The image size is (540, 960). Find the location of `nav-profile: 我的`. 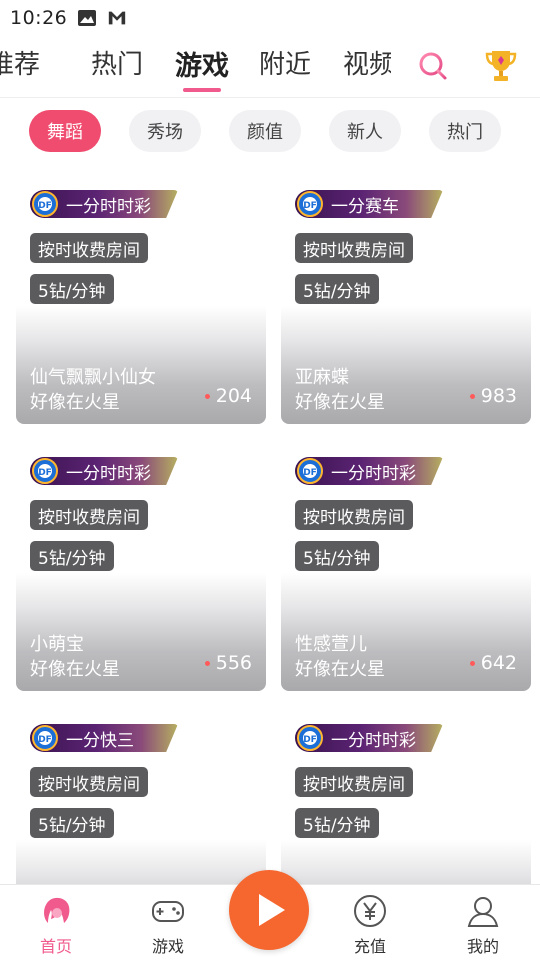

nav-profile: 我的 is located at coordinates (483, 922).